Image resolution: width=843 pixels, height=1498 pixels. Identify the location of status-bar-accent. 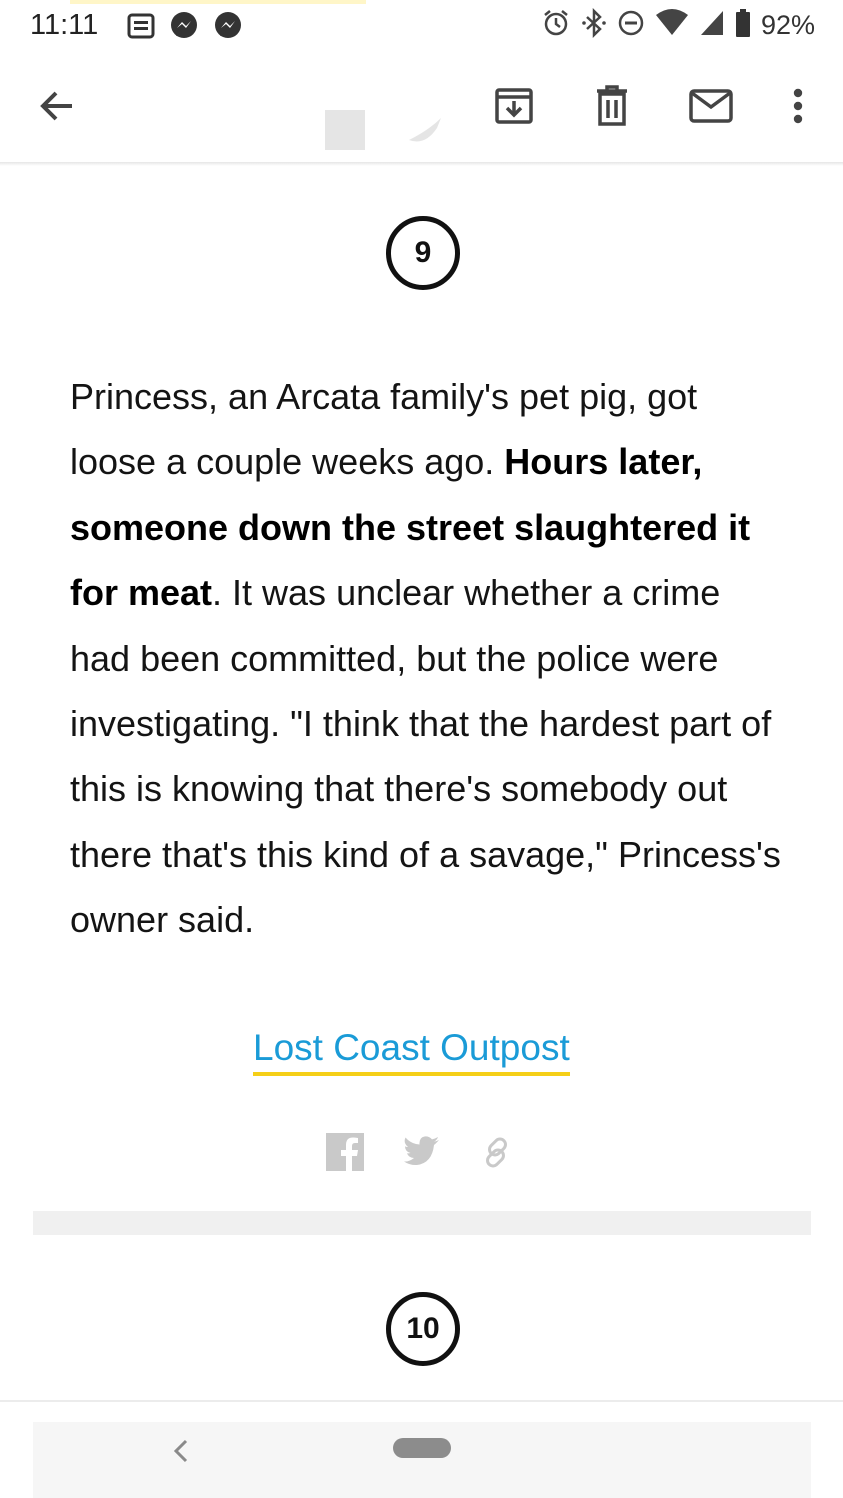
(218, 2).